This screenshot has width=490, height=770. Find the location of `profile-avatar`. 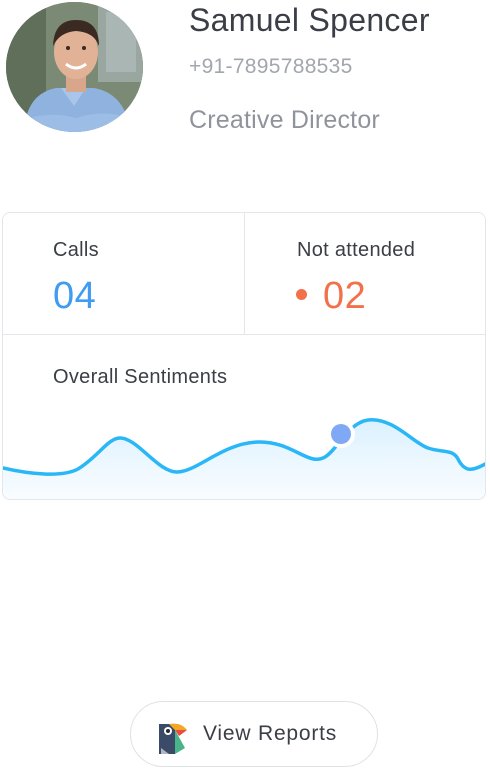

profile-avatar is located at coordinates (74, 67).